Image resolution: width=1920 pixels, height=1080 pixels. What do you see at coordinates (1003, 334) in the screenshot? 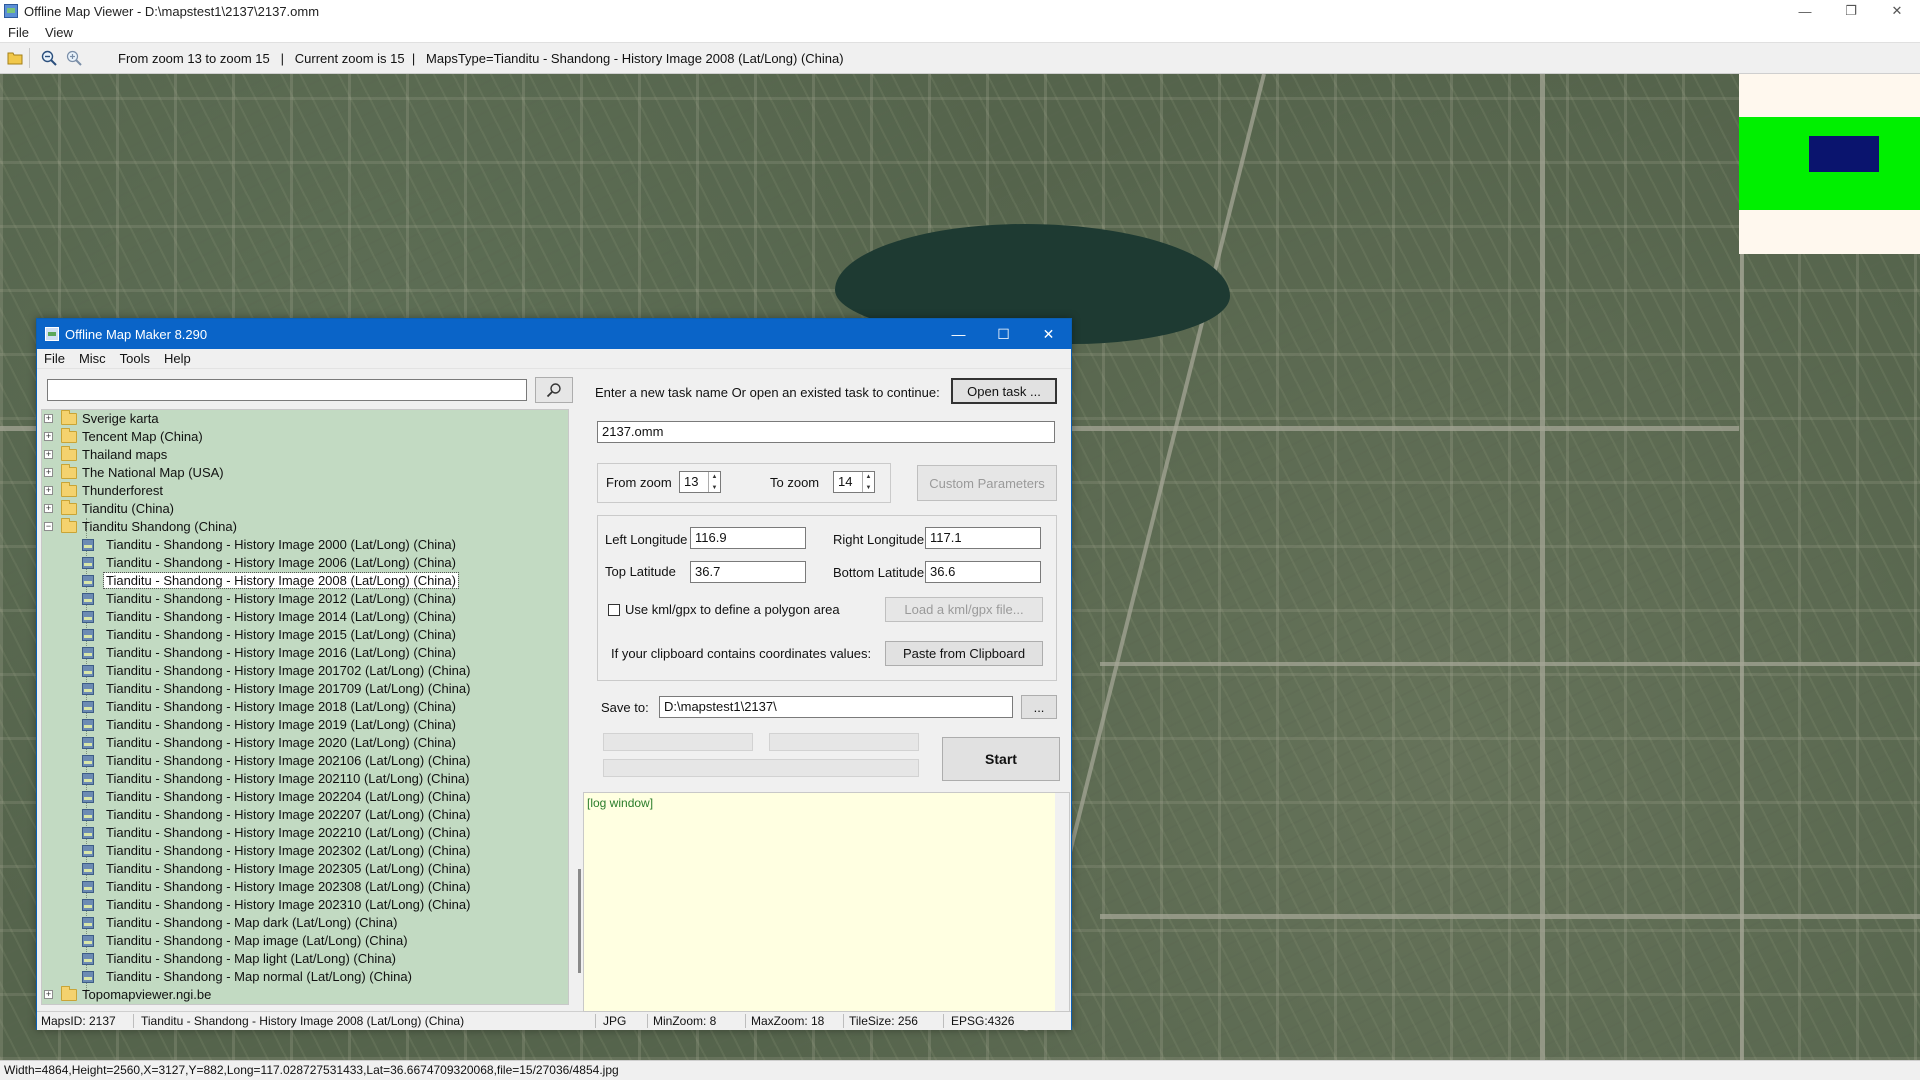
I see `dialog-maximize-button: ☐` at bounding box center [1003, 334].